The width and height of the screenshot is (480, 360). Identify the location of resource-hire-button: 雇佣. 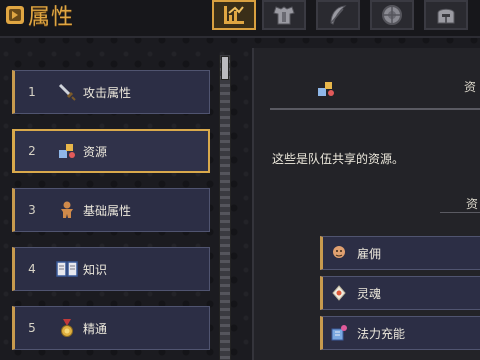
(400, 253).